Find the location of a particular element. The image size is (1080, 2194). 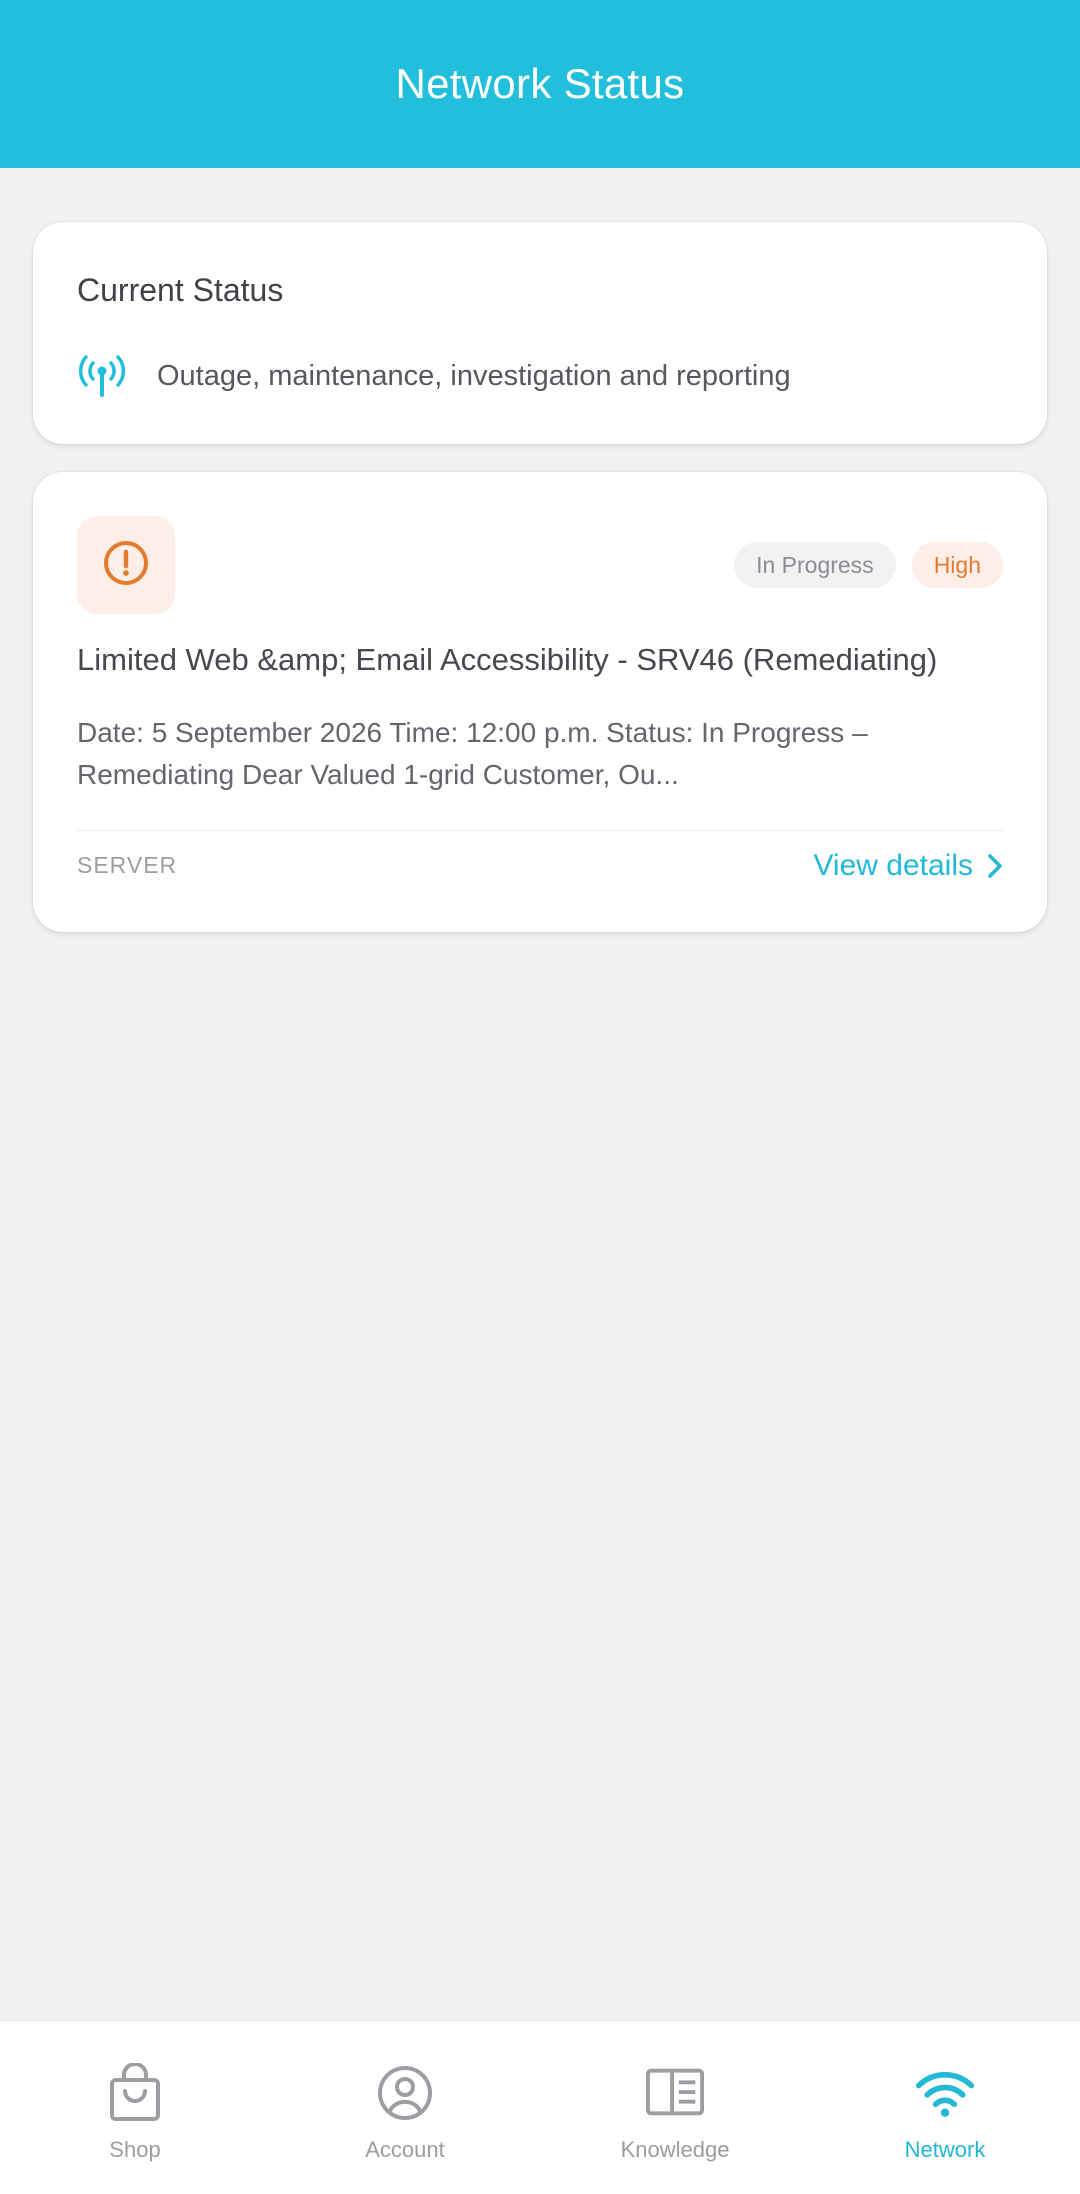

nav-item-account: Account is located at coordinates (405, 2107).